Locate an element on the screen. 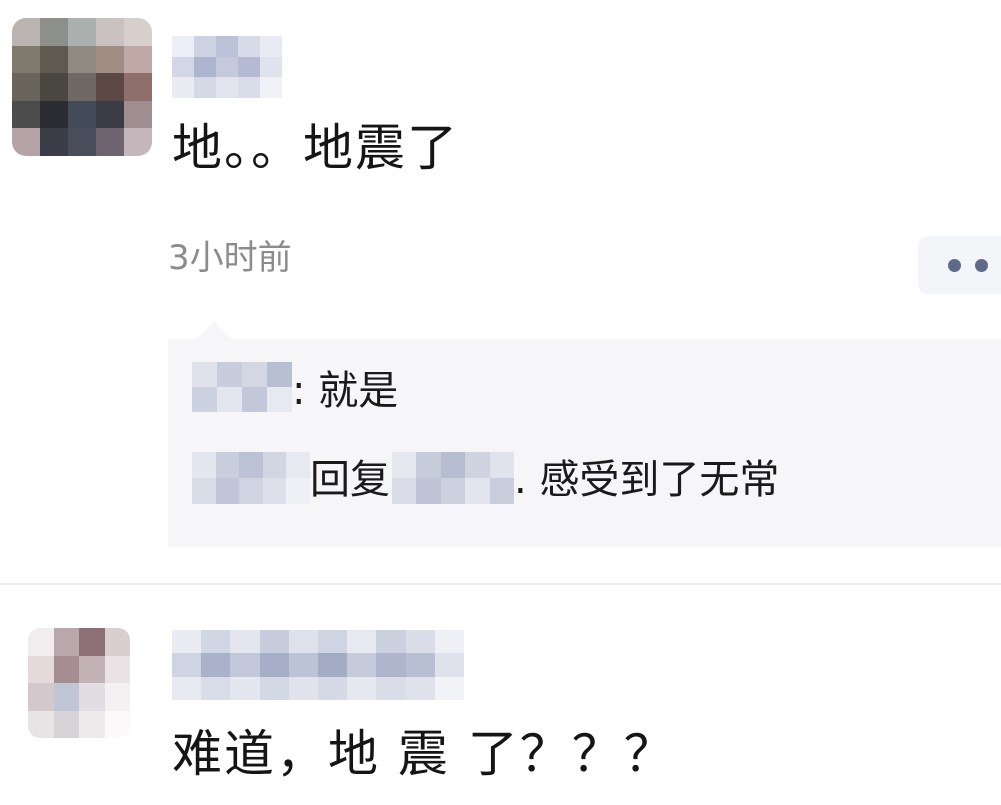  reply-target-username-blurred is located at coordinates (453, 478).